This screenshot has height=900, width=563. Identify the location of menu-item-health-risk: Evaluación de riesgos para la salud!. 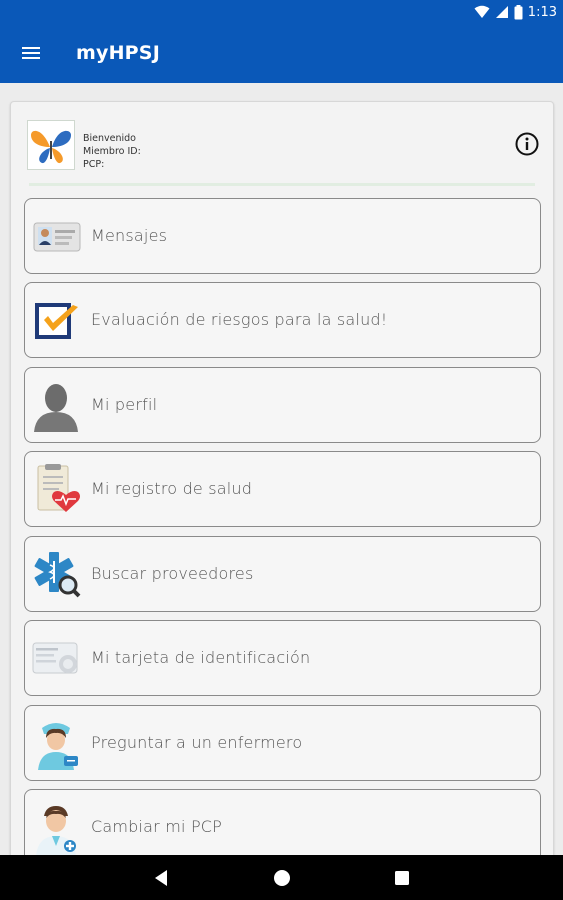
(282, 320).